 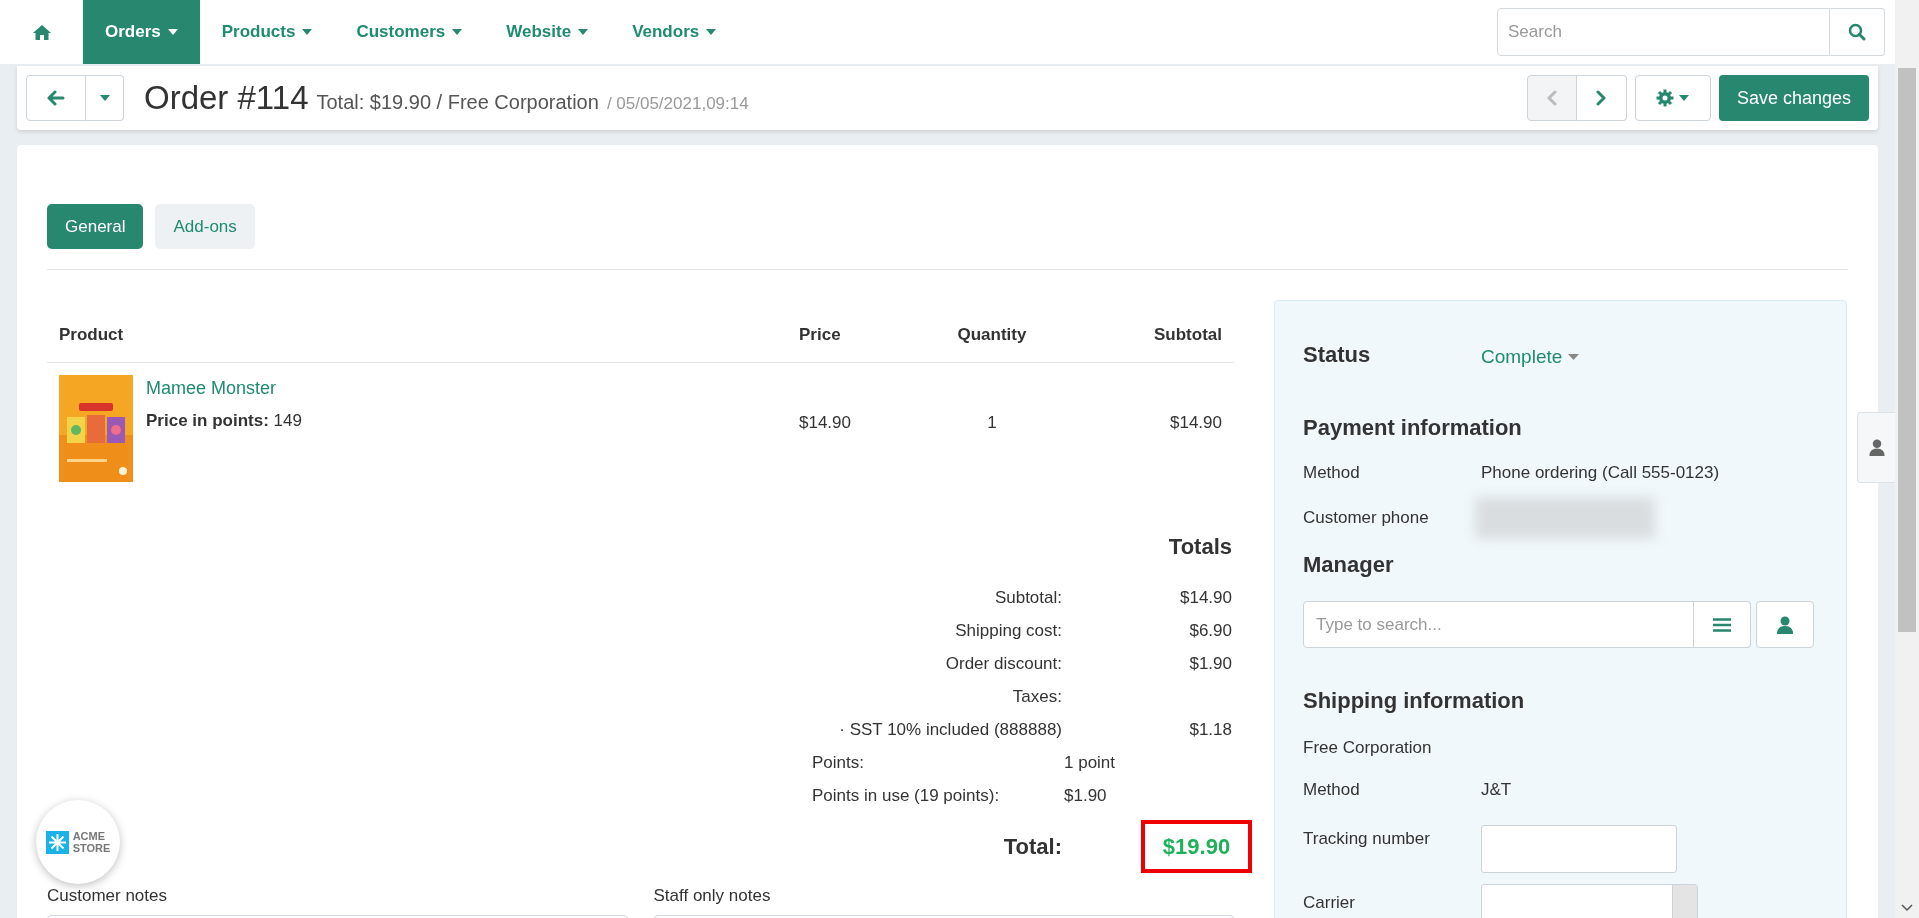 What do you see at coordinates (1367, 838) in the screenshot?
I see `field-label: Tracking number` at bounding box center [1367, 838].